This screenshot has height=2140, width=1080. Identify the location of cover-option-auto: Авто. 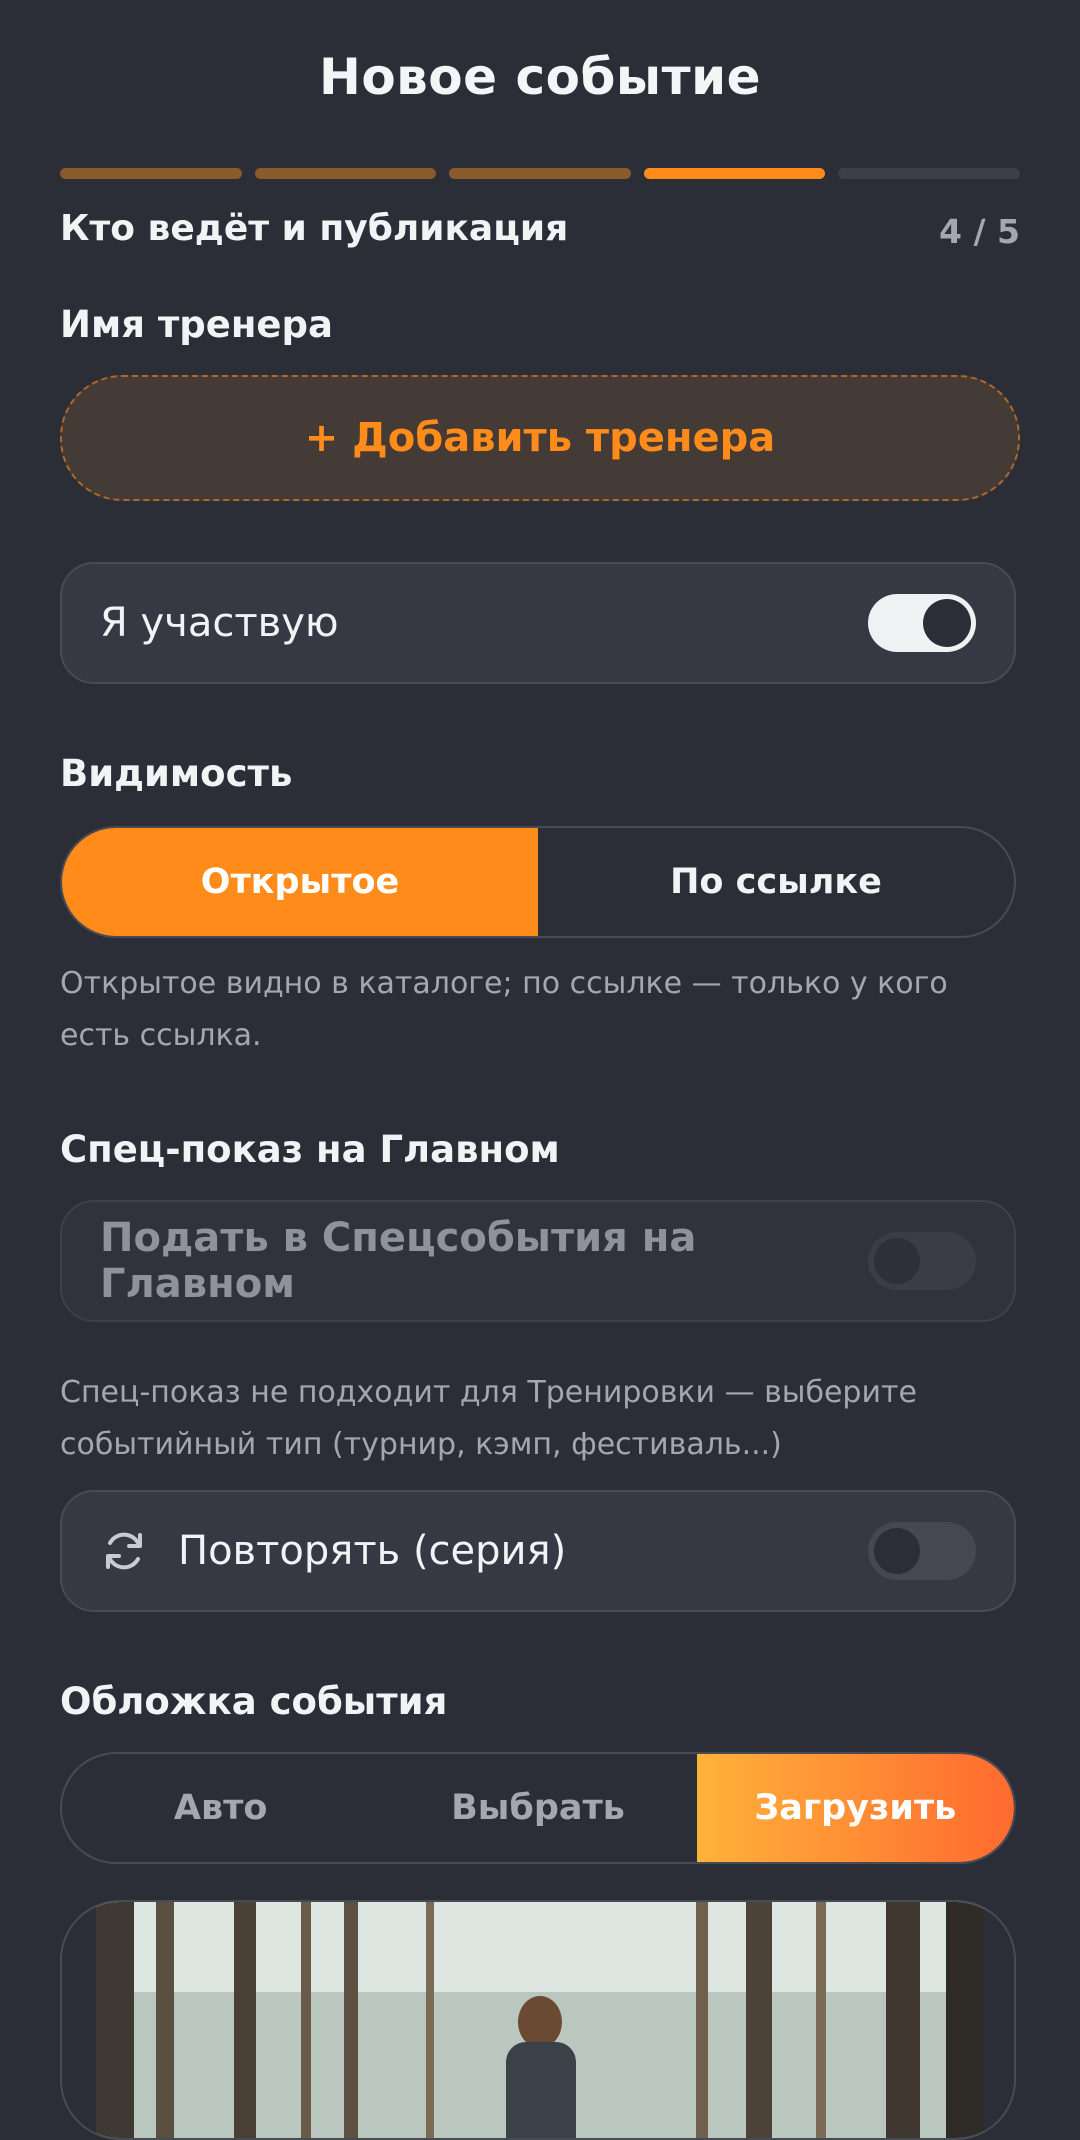
(220, 1808).